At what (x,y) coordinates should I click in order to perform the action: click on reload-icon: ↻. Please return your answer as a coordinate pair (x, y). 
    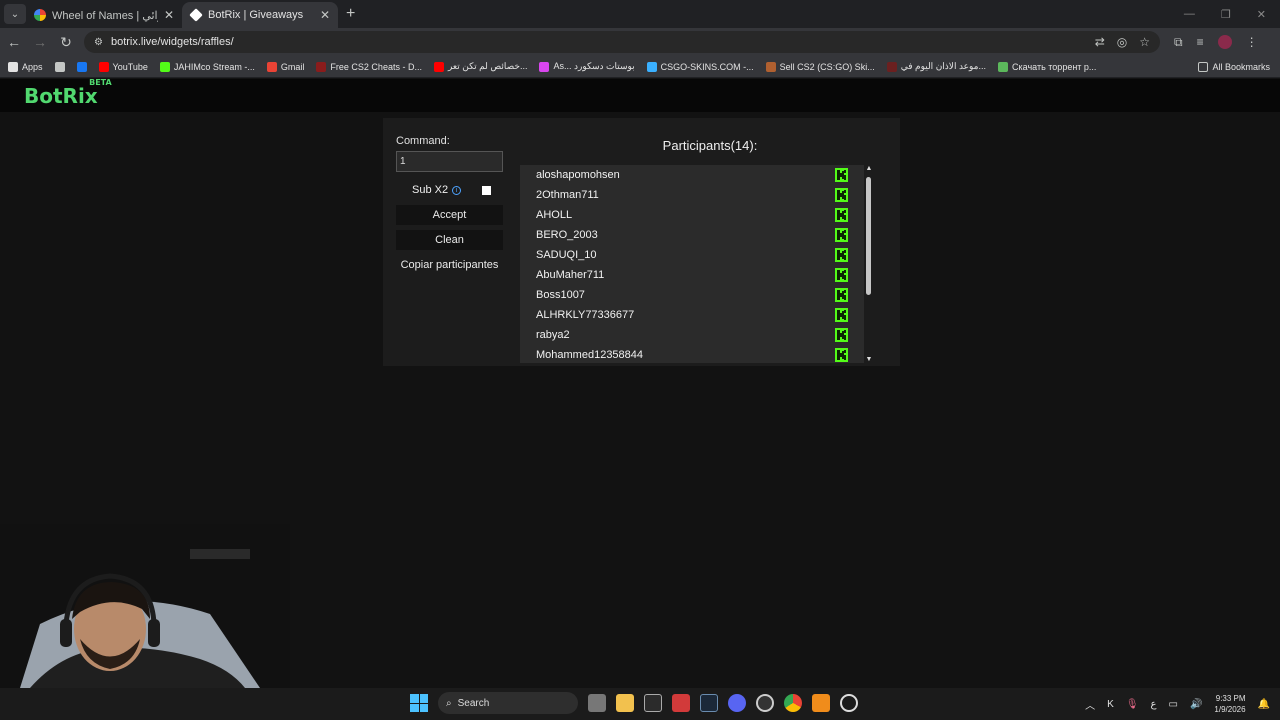
    Looking at the image, I should click on (66, 42).